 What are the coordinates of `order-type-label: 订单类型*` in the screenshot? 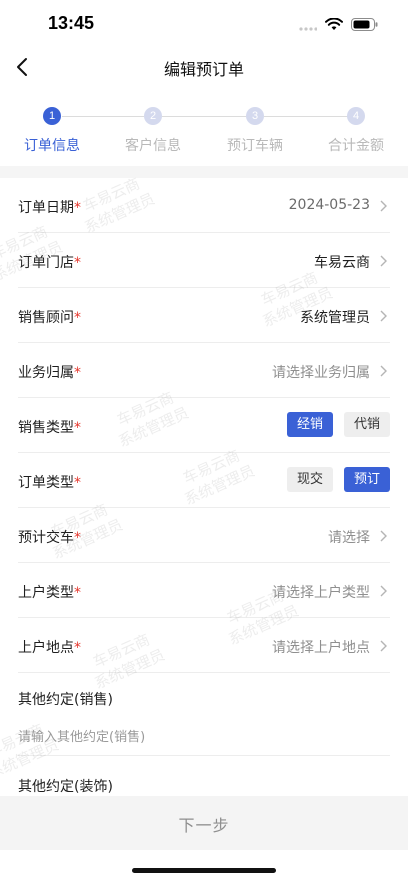 It's located at (49, 483).